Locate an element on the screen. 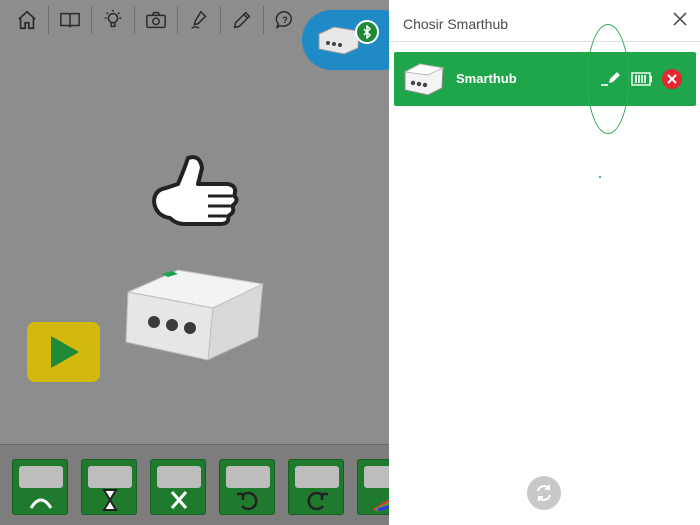 This screenshot has width=700, height=525. book-button is located at coordinates (70, 20).